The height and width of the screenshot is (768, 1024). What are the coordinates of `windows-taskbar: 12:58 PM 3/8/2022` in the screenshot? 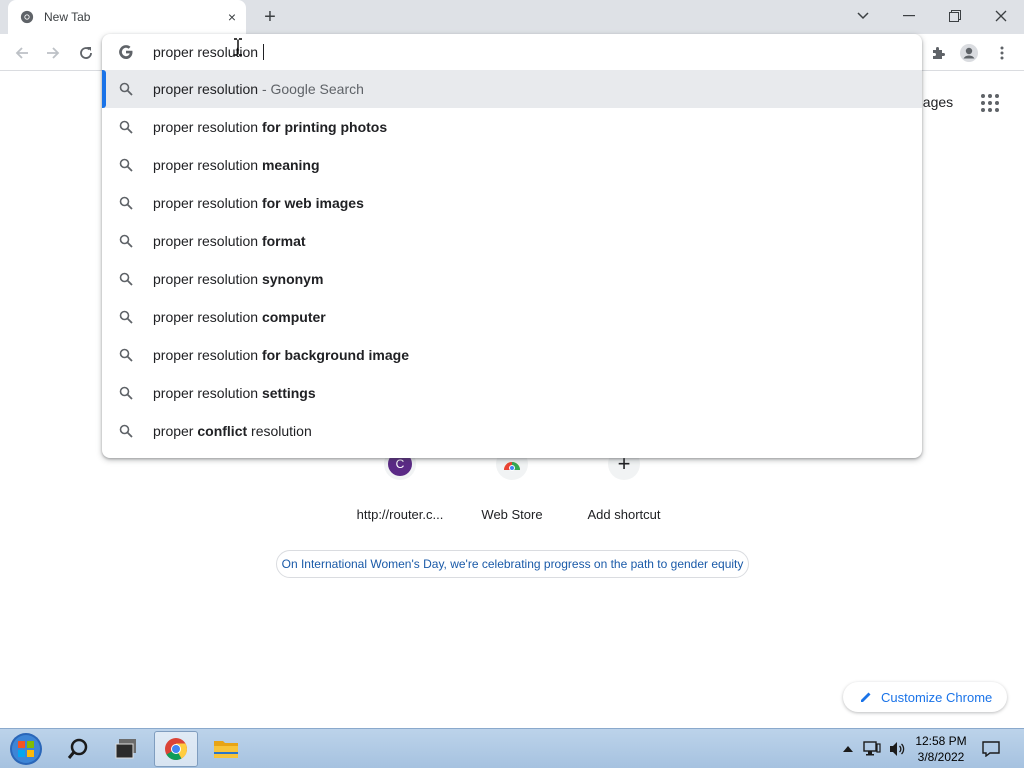 It's located at (512, 748).